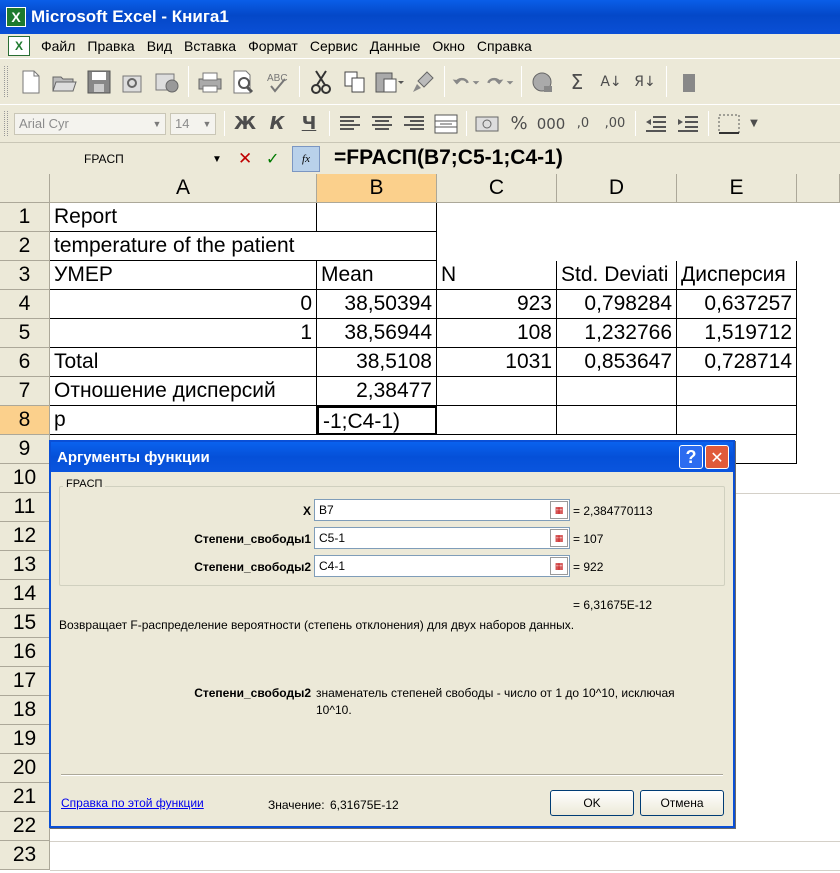 This screenshot has width=840, height=873. What do you see at coordinates (321, 82) in the screenshot?
I see `cut-icon` at bounding box center [321, 82].